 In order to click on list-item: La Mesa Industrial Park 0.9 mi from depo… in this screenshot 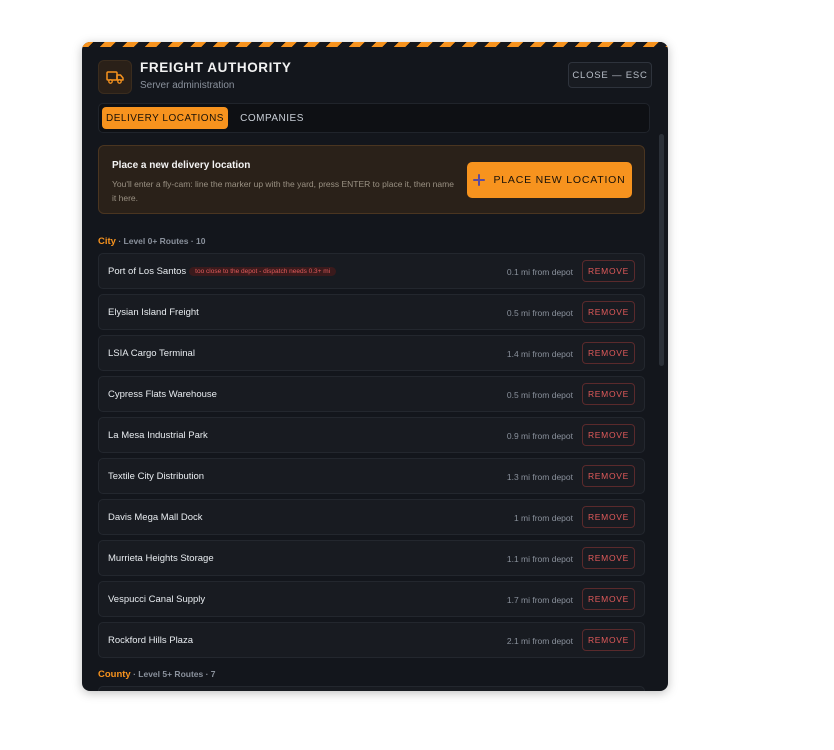, I will do `click(371, 435)`.